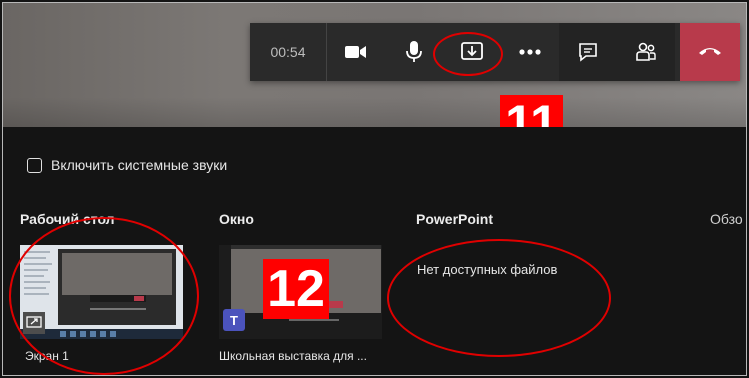 The image size is (749, 378). What do you see at coordinates (468, 54) in the screenshot?
I see `annotation-circle-share` at bounding box center [468, 54].